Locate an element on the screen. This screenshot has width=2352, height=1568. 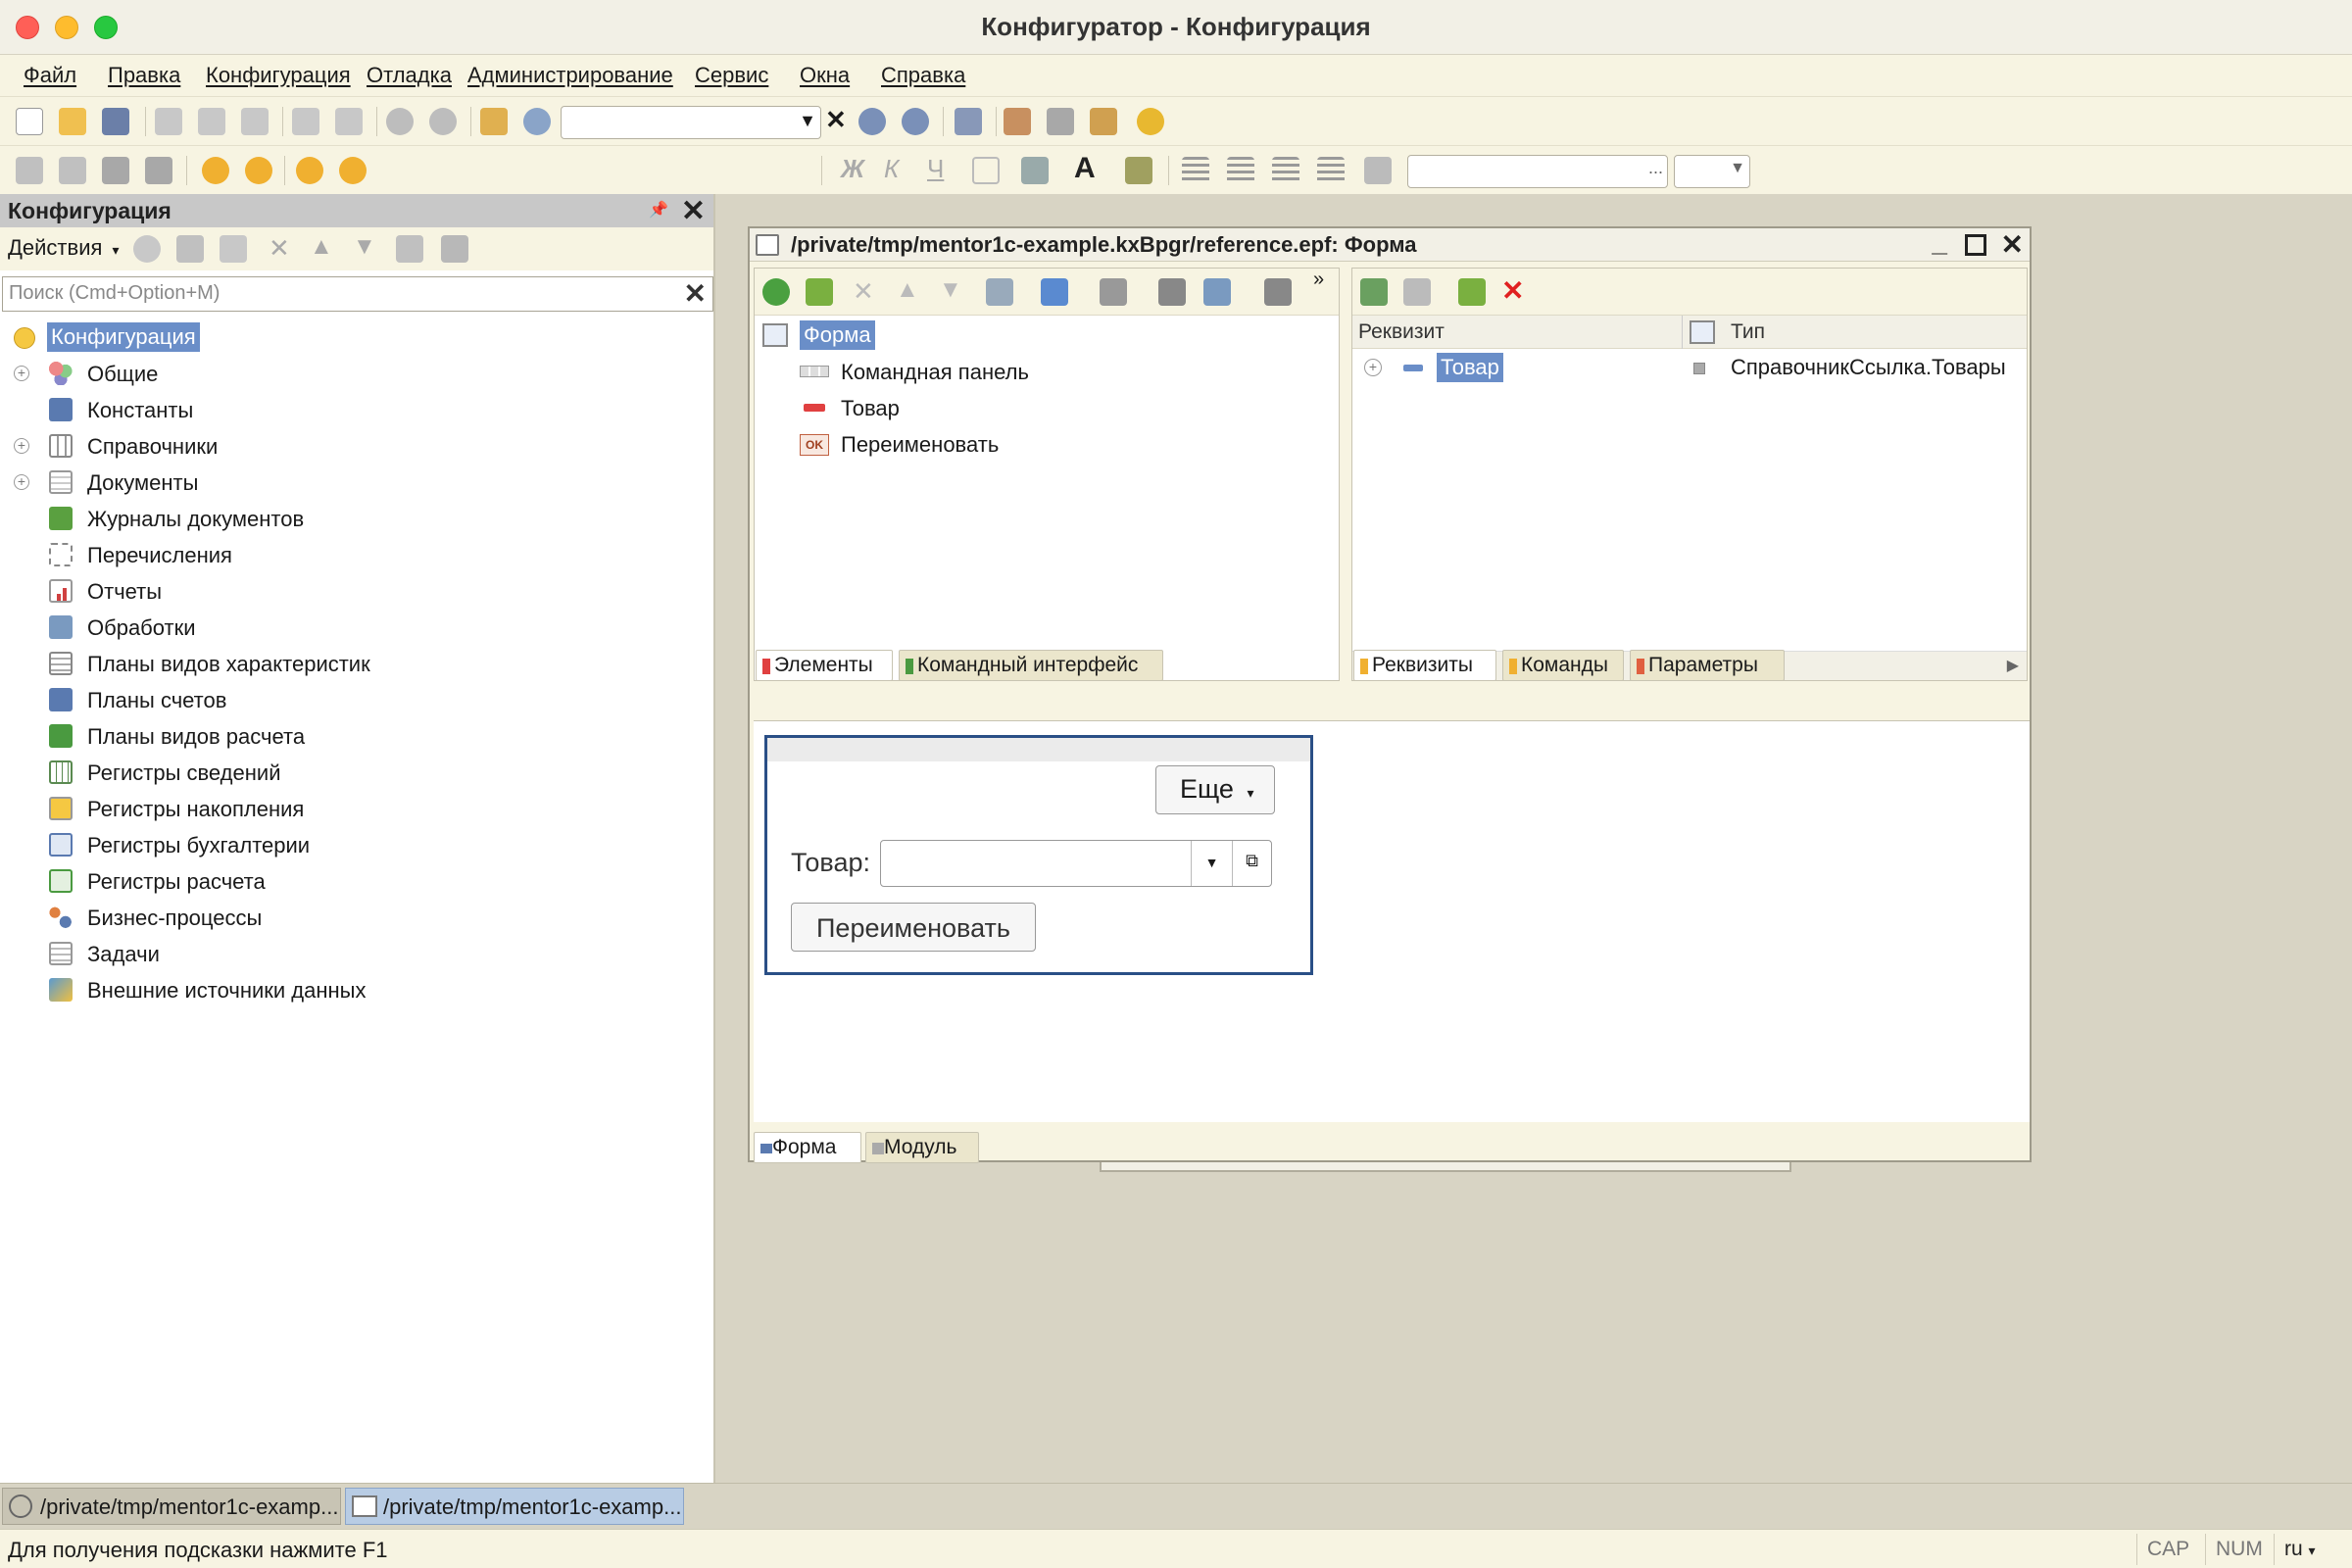
tab-attributes: Реквизиты is located at coordinates (1424, 665).